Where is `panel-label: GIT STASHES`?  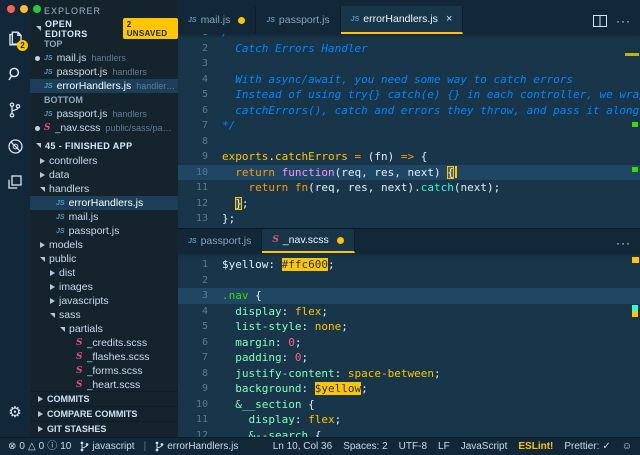 panel-label: GIT STASHES is located at coordinates (77, 429).